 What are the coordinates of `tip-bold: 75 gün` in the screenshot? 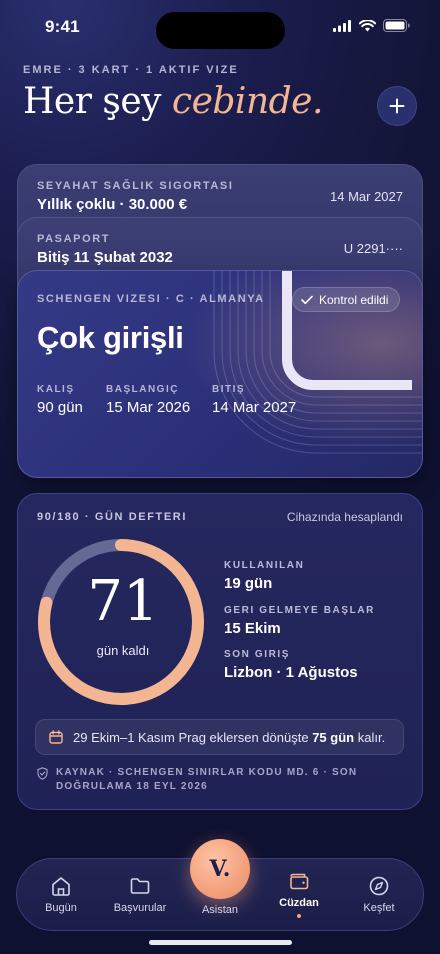 It's located at (333, 737).